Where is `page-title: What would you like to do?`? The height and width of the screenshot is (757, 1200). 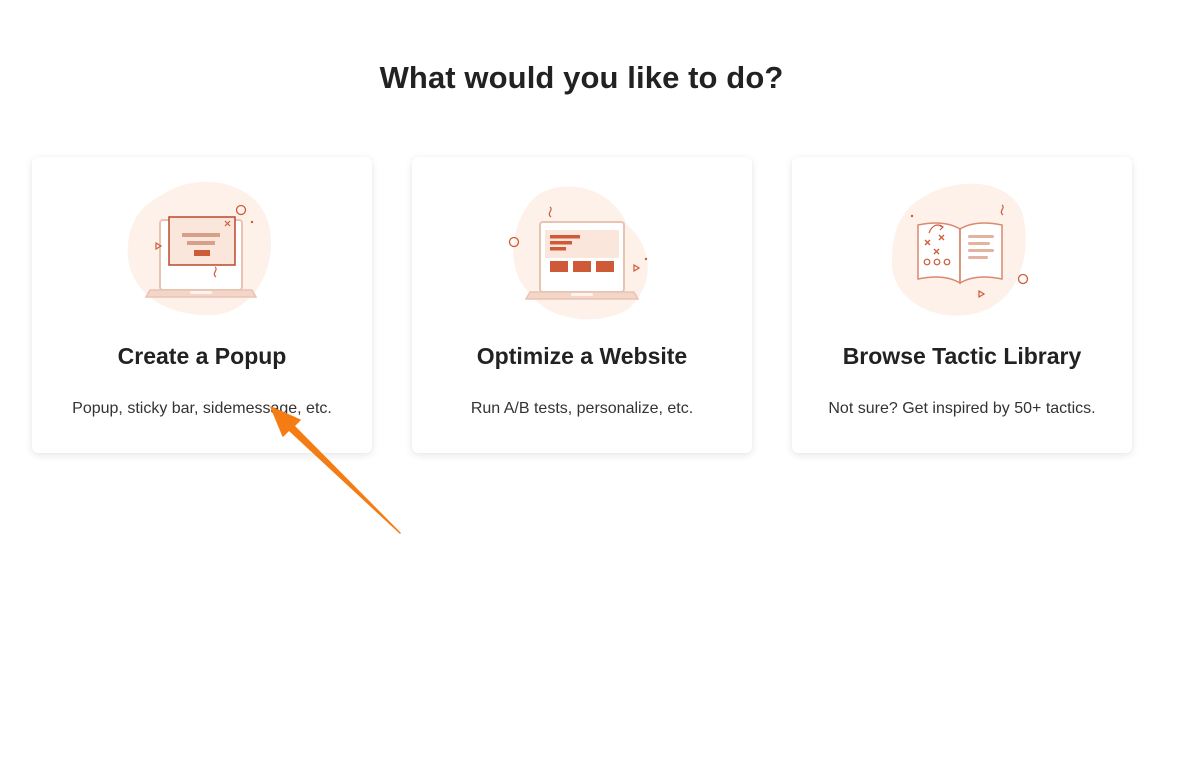 page-title: What would you like to do? is located at coordinates (581, 77).